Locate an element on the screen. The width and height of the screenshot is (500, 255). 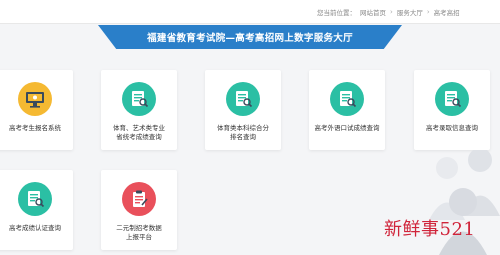
service-card-sports-ranking: 体育类本科综合分 排名查询 is located at coordinates (243, 110).